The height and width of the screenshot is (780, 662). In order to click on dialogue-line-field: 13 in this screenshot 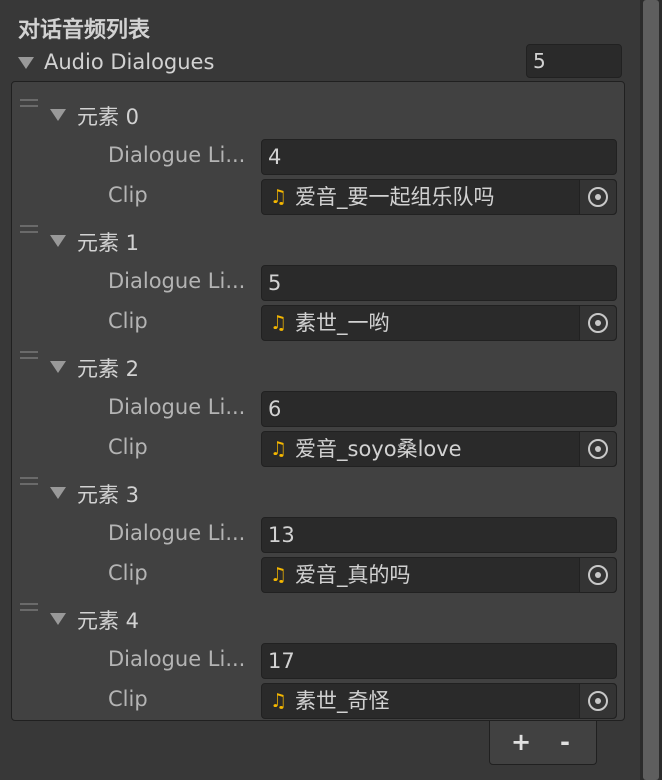, I will do `click(439, 535)`.